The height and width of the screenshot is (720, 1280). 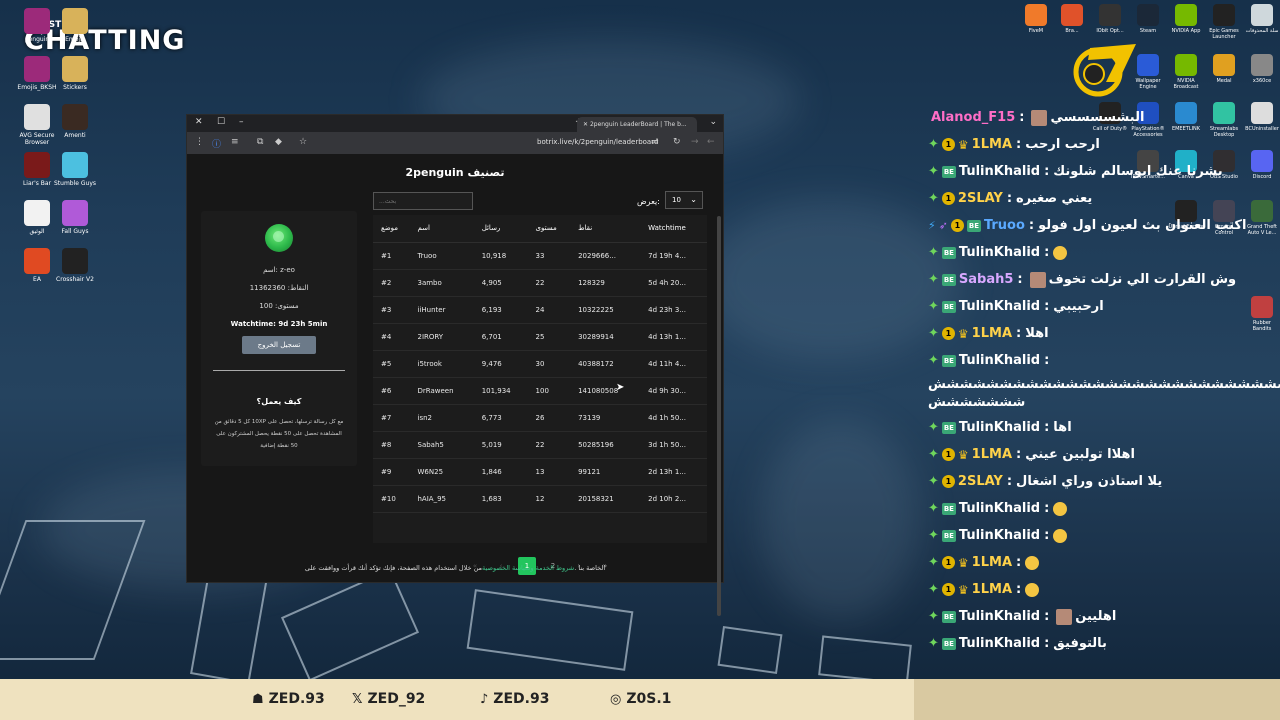 I want to click on epic-icon, so click(x=1224, y=15).